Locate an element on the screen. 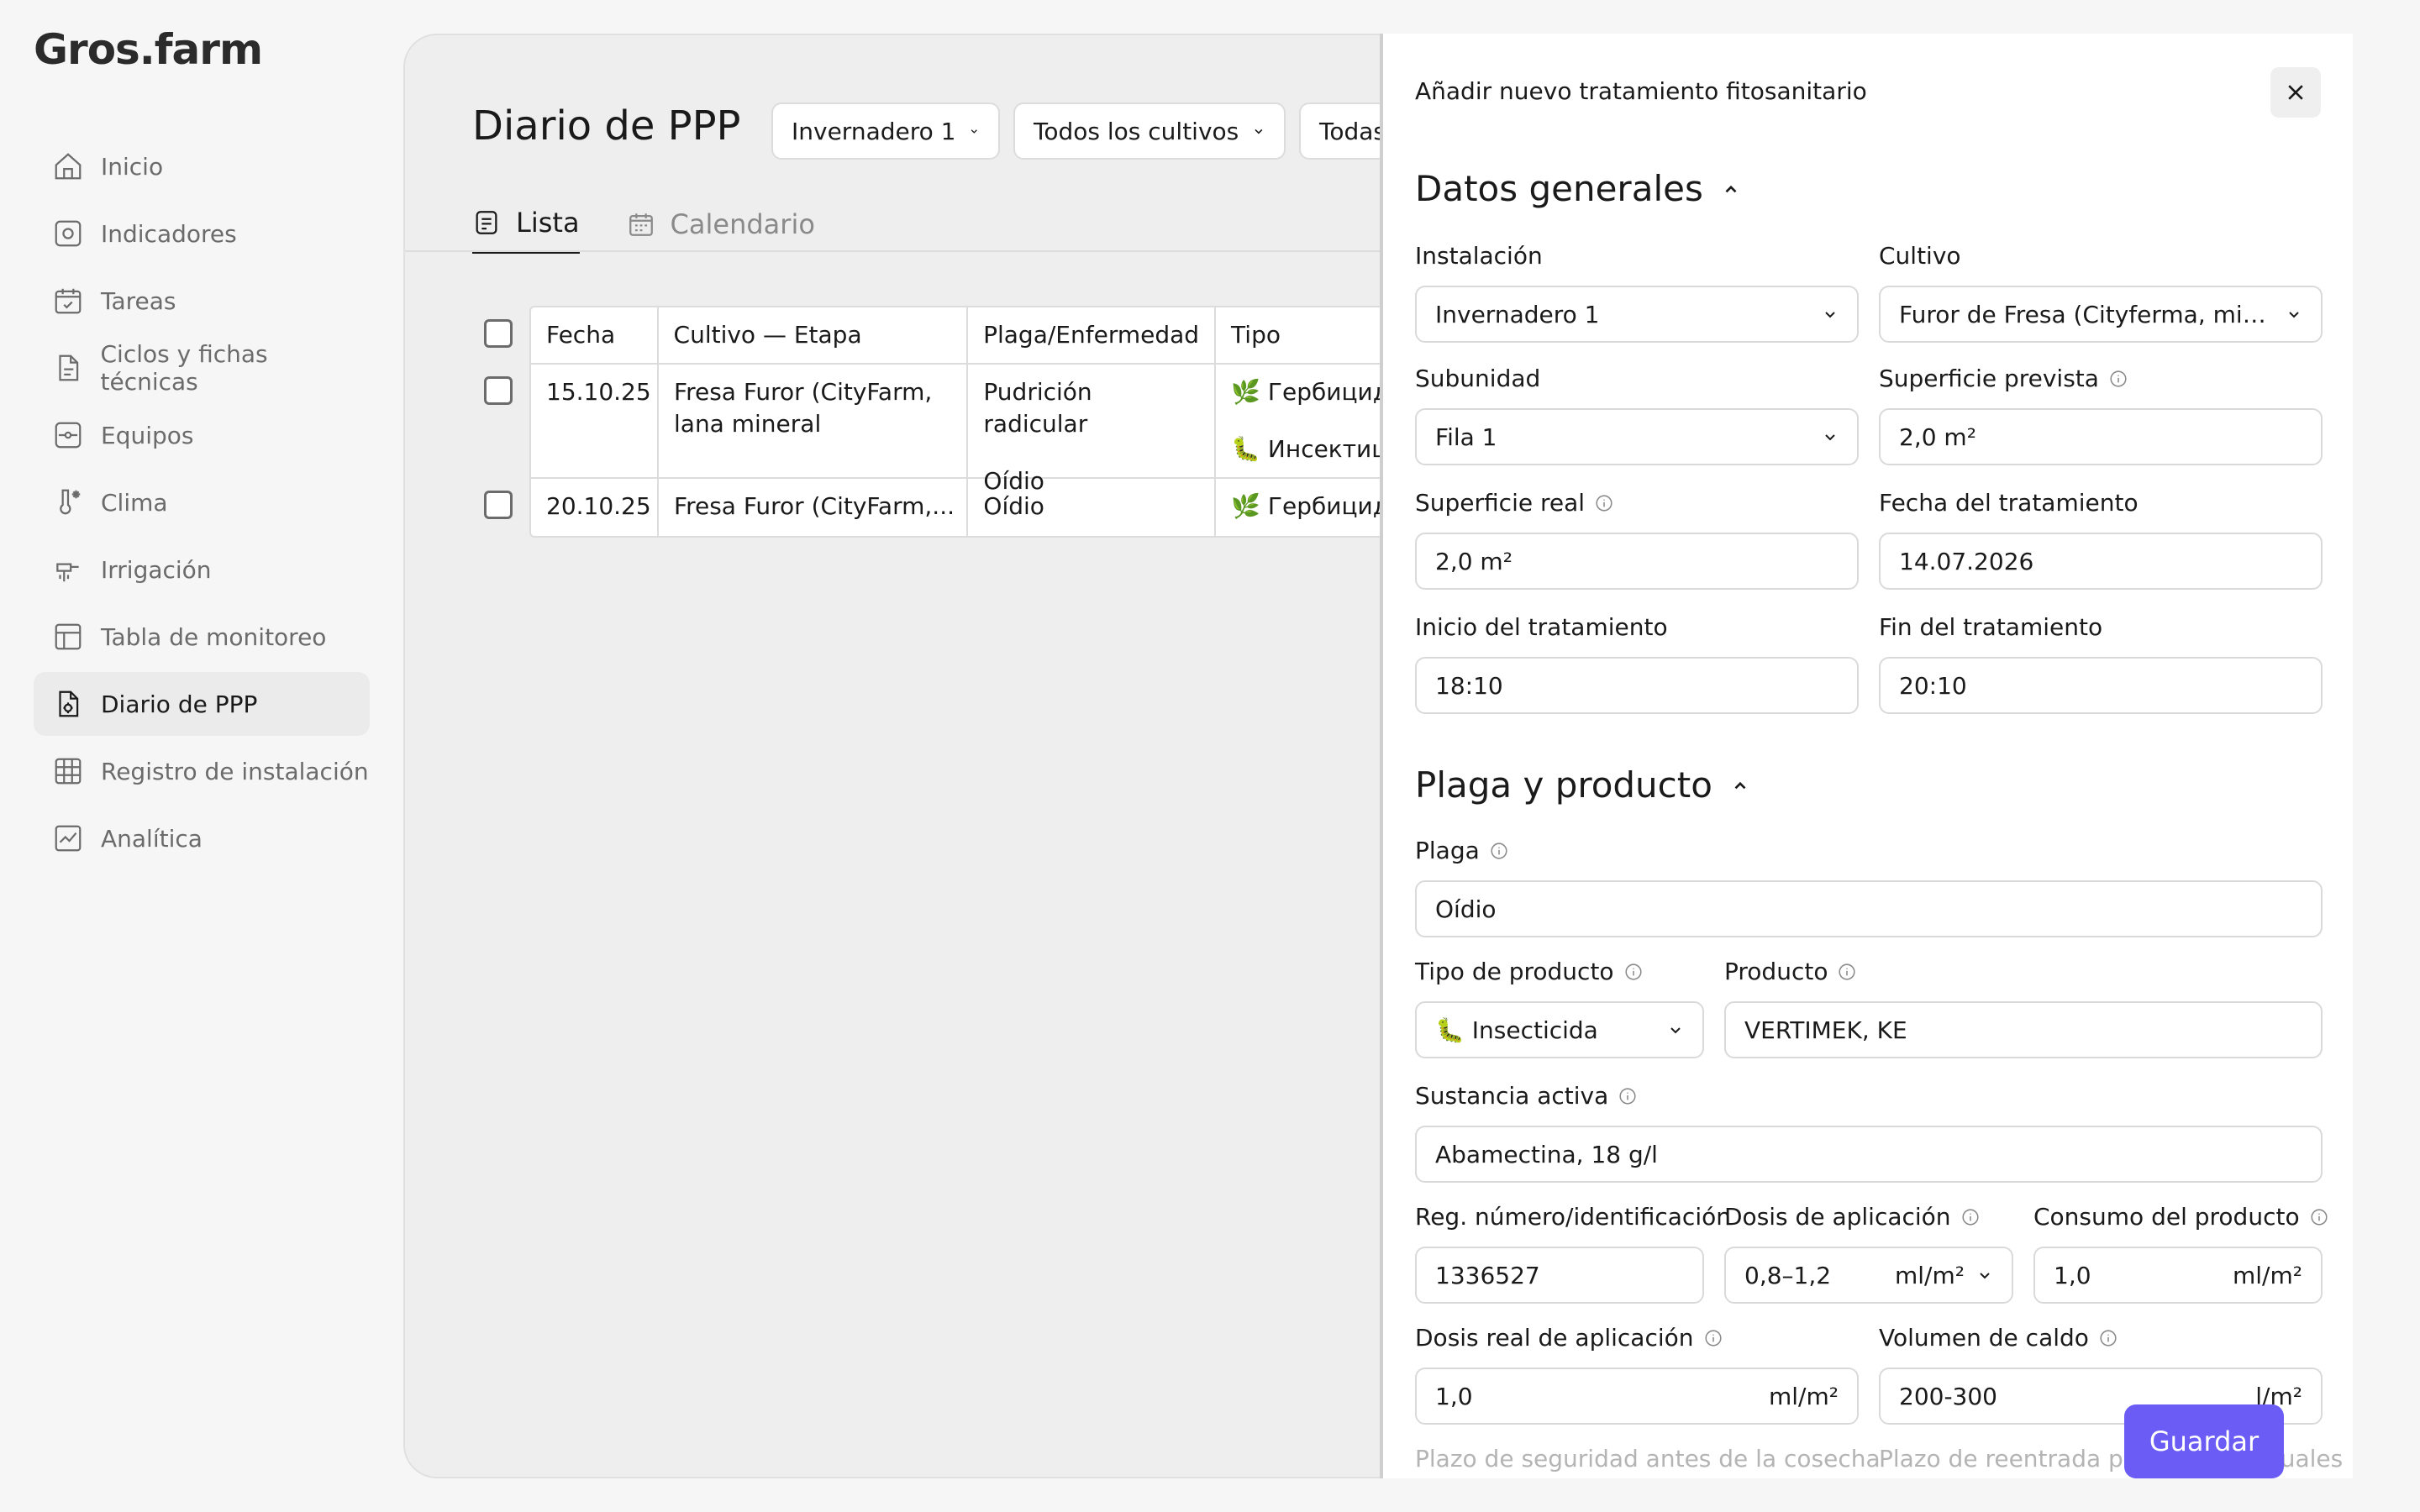  sidebar-item-diario-ppp: Diario de PPP is located at coordinates (202, 704).